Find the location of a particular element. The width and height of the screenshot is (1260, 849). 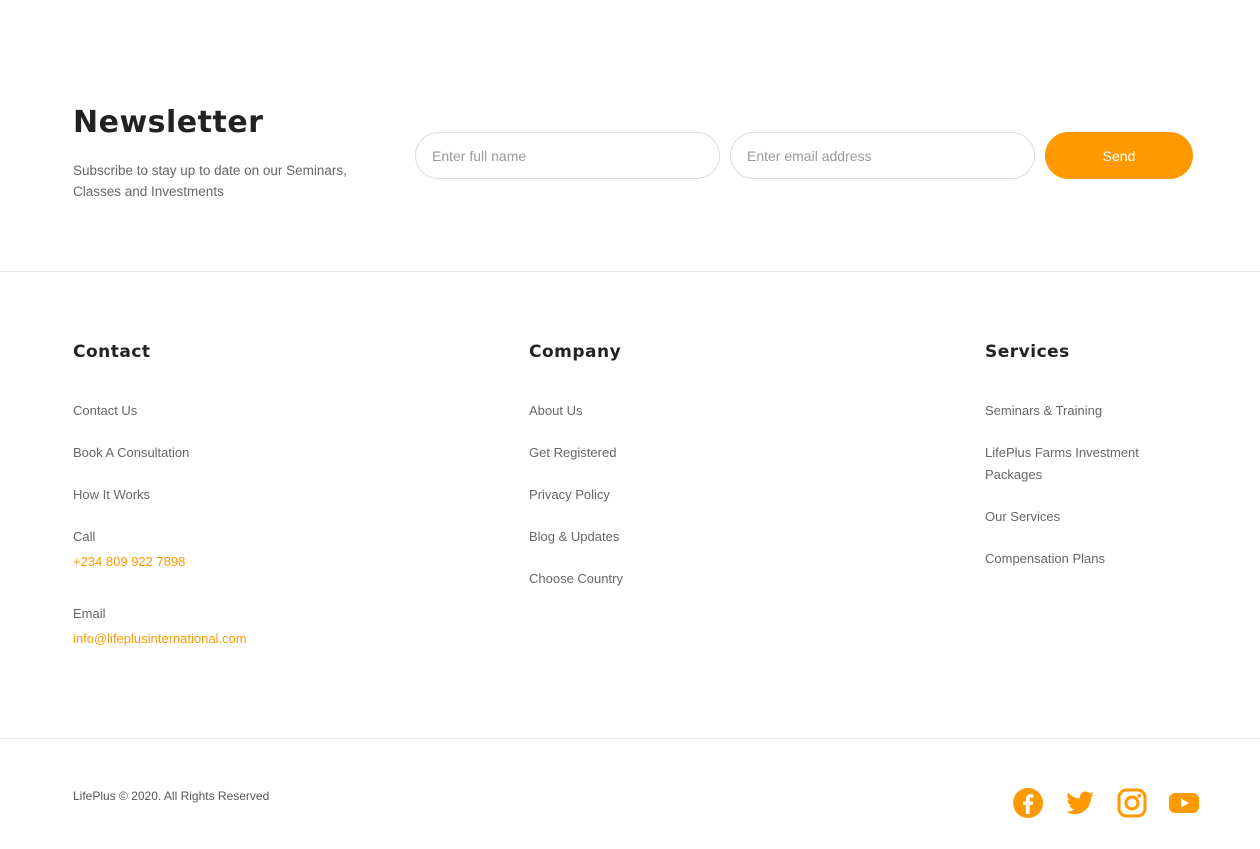

link-blog-updates: Blog & Updates is located at coordinates (679, 537).